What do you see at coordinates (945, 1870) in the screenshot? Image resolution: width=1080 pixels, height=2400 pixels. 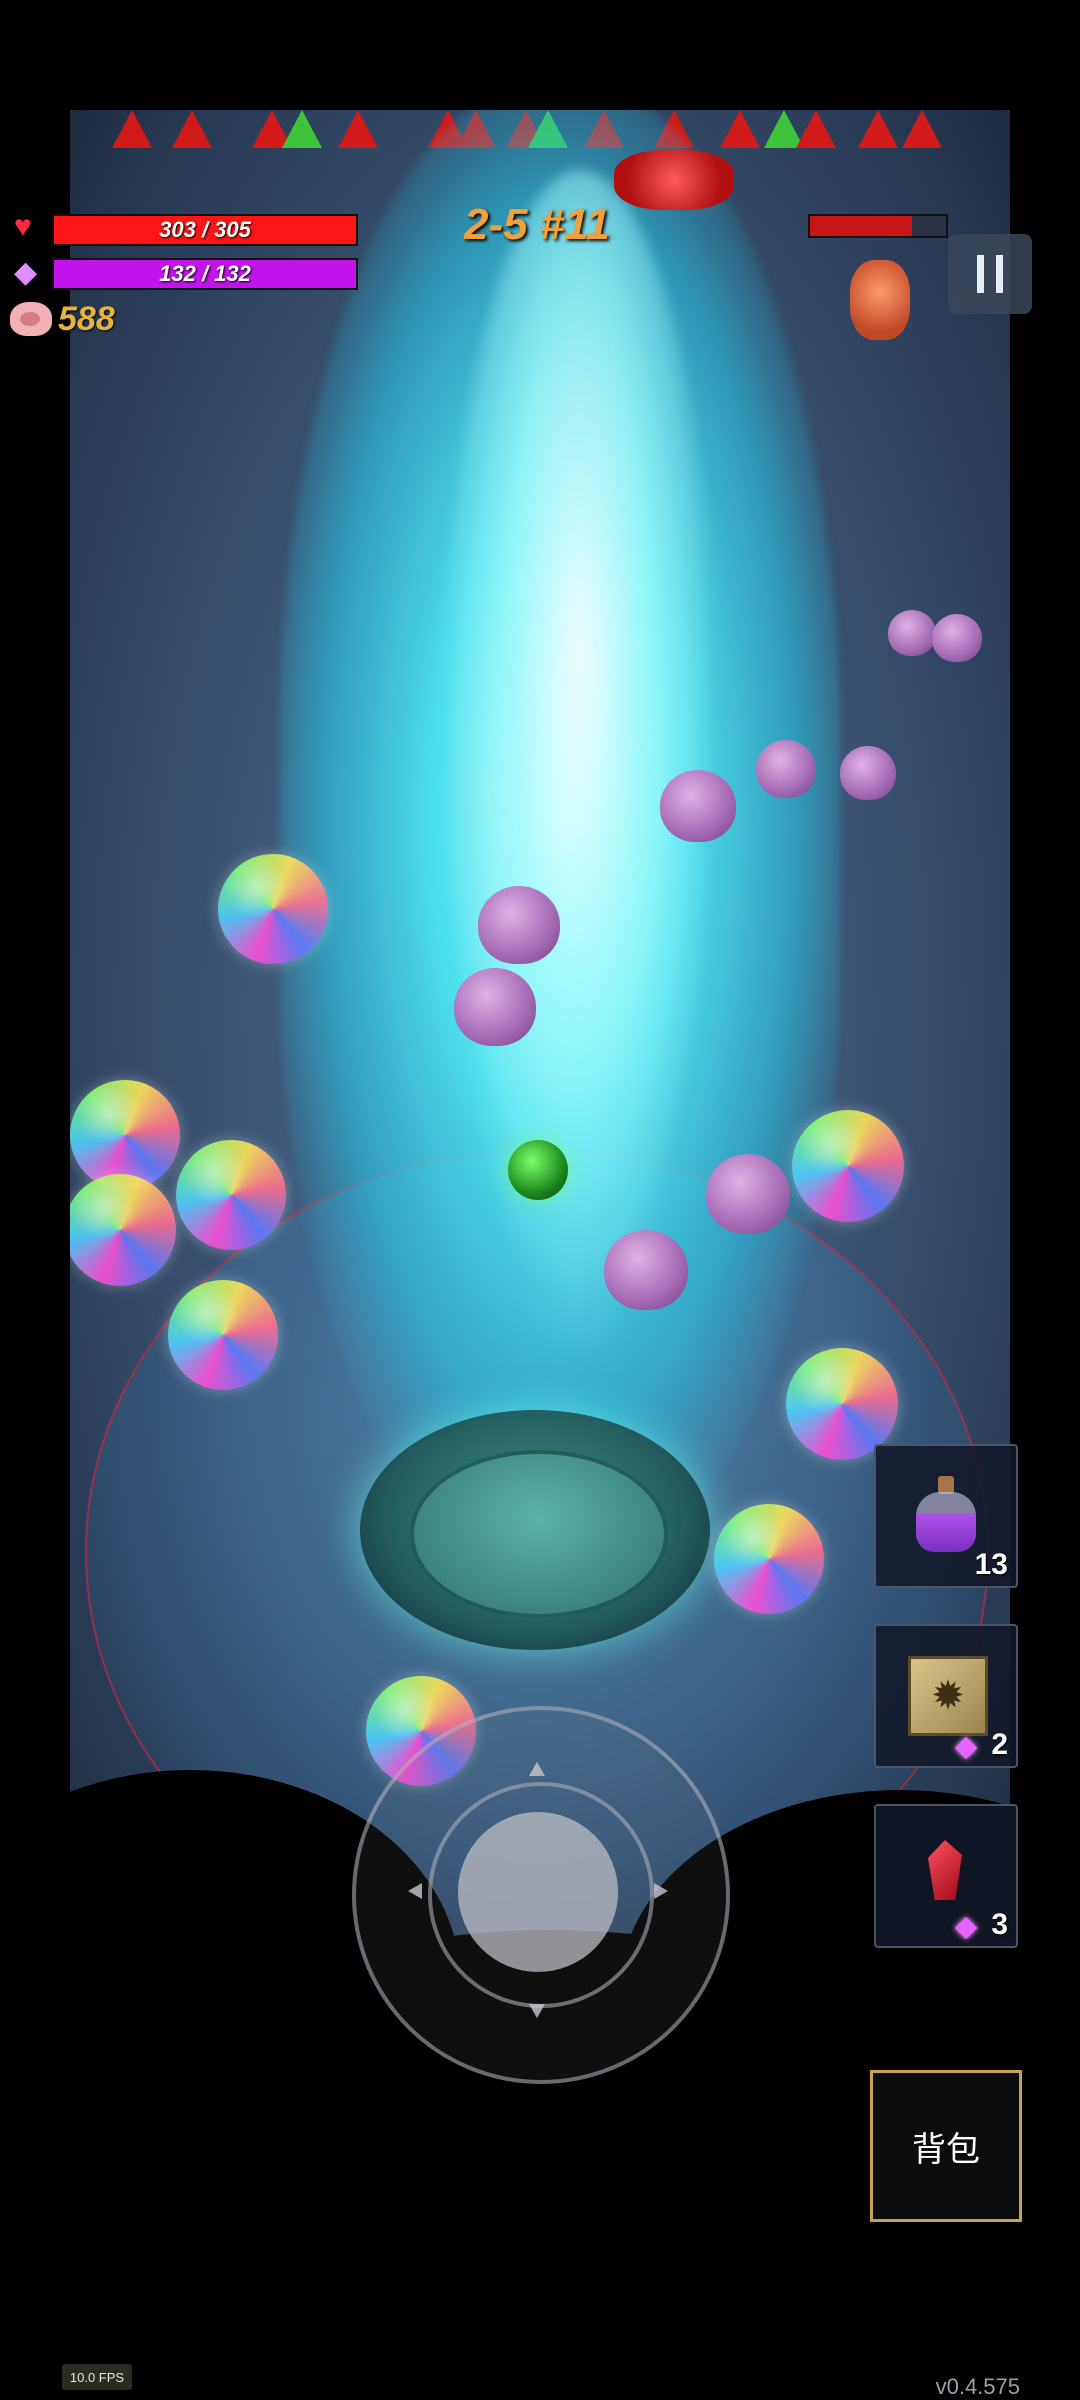 I see `red-crystal-icon` at bounding box center [945, 1870].